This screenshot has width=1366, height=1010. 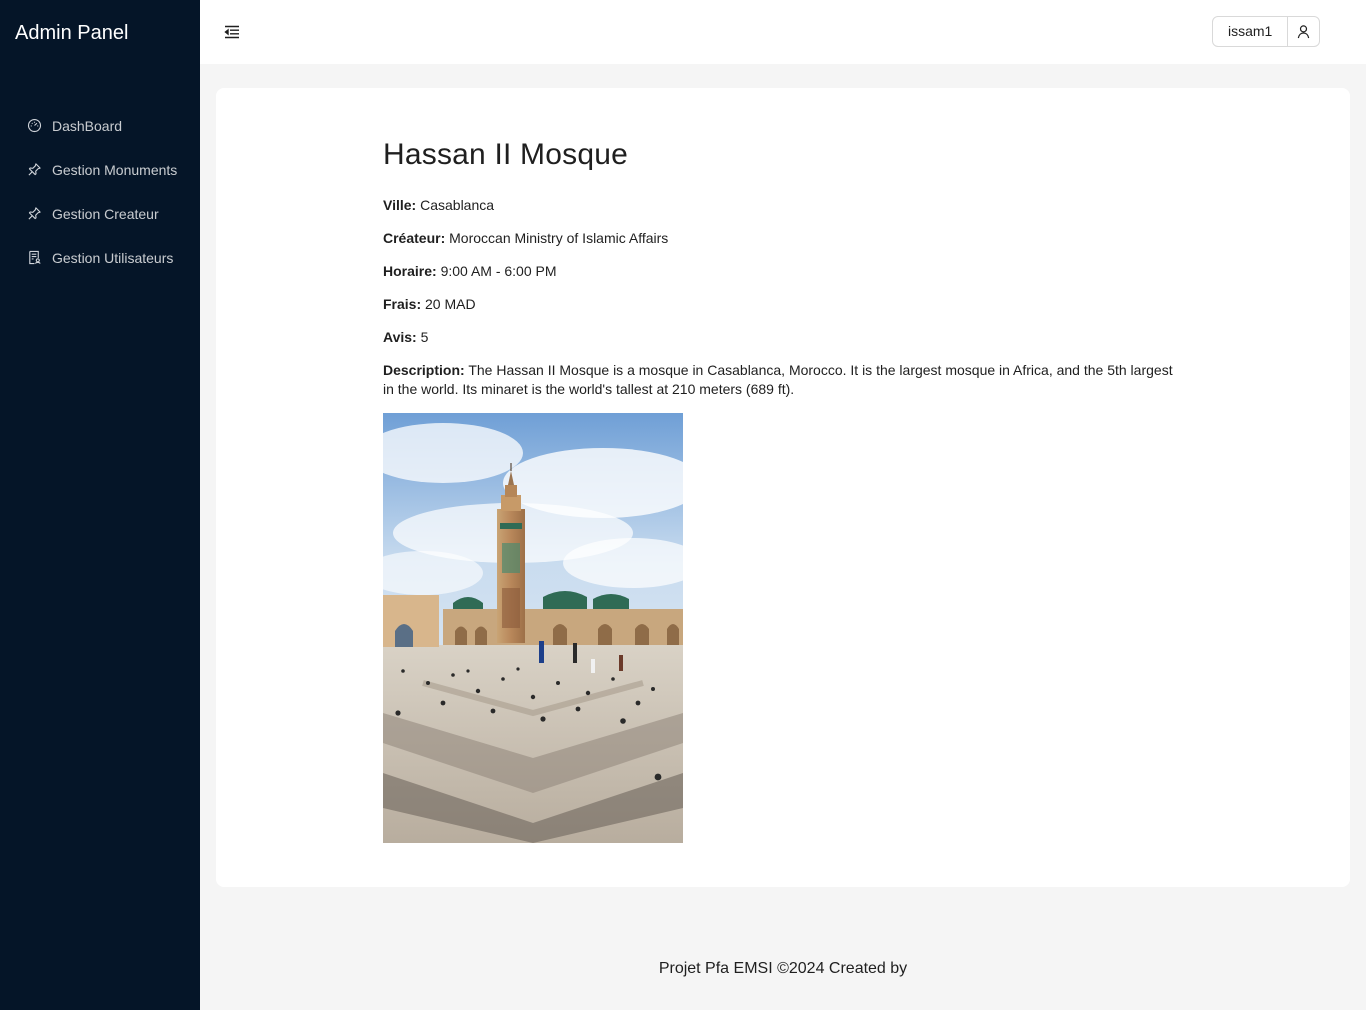 I want to click on field-ville: Ville: Casablanca, so click(x=783, y=205).